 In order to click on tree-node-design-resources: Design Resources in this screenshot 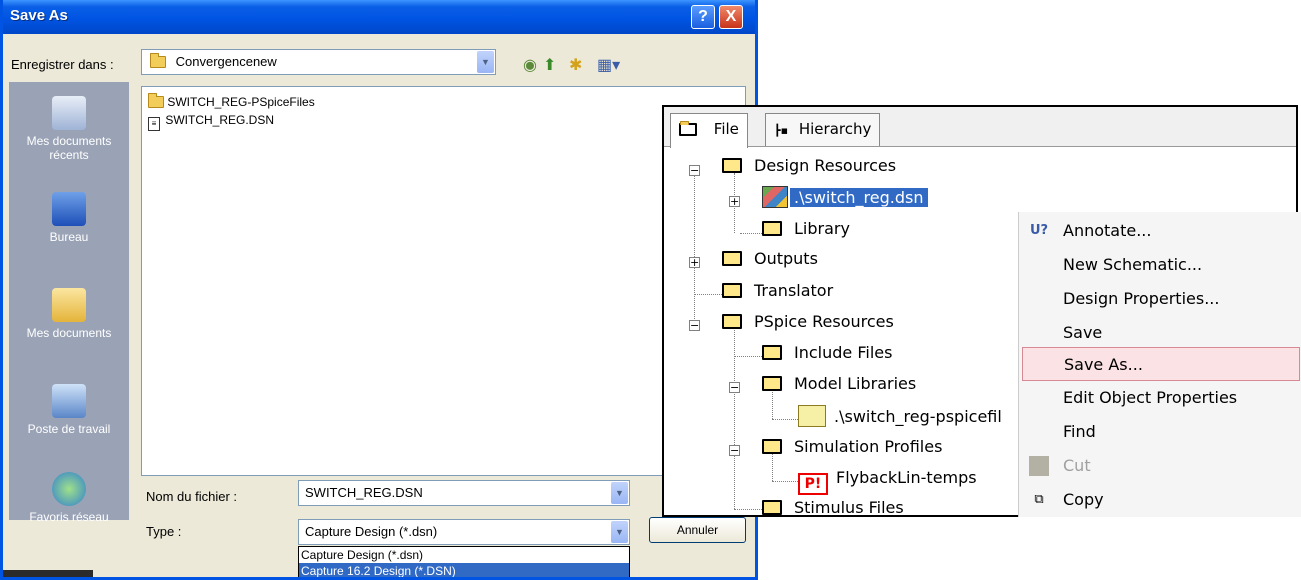, I will do `click(809, 166)`.